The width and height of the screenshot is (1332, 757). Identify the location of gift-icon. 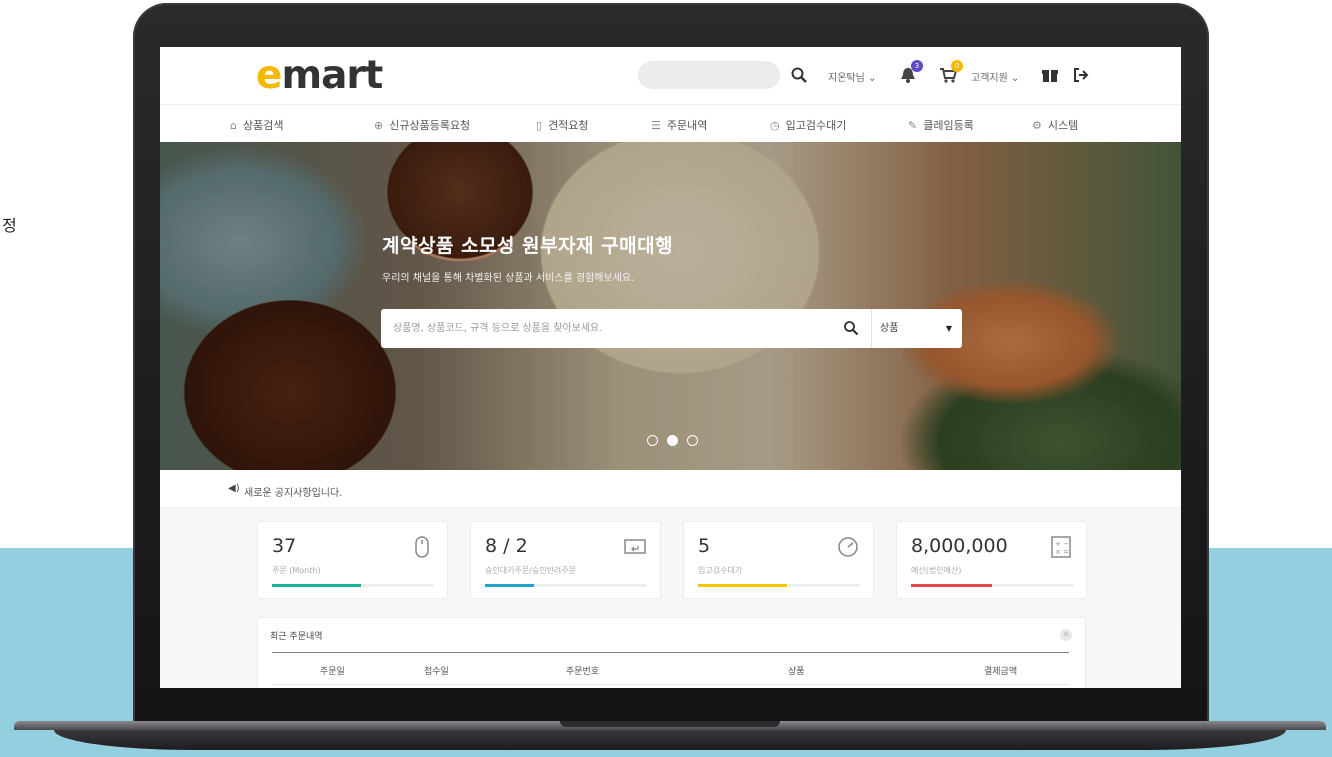
(1050, 75).